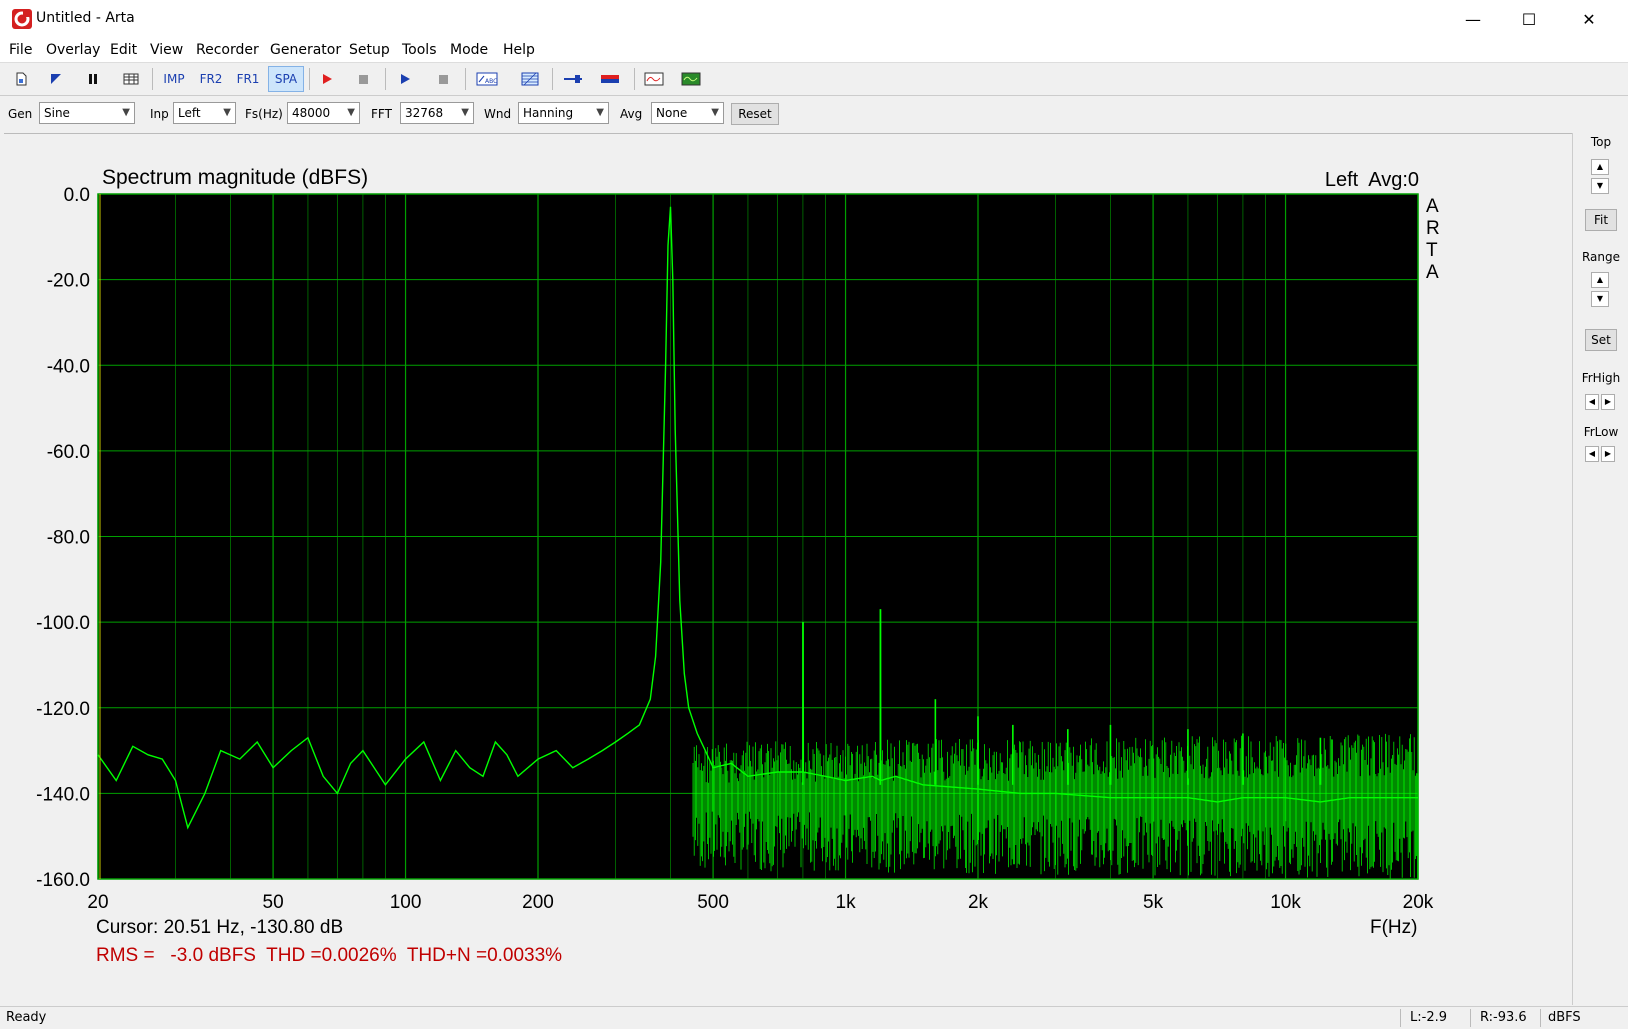  Describe the element at coordinates (1393, 927) in the screenshot. I see `x-axis-label: F(Hz)` at that location.